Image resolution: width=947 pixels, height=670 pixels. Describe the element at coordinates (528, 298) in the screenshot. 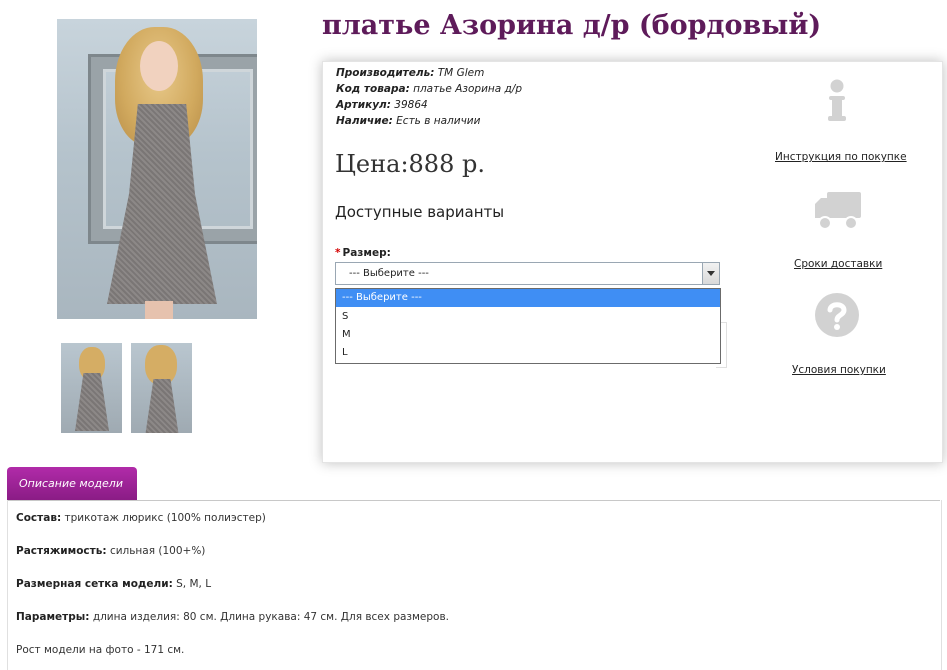

I see `size-option: --- Выберите ---` at that location.